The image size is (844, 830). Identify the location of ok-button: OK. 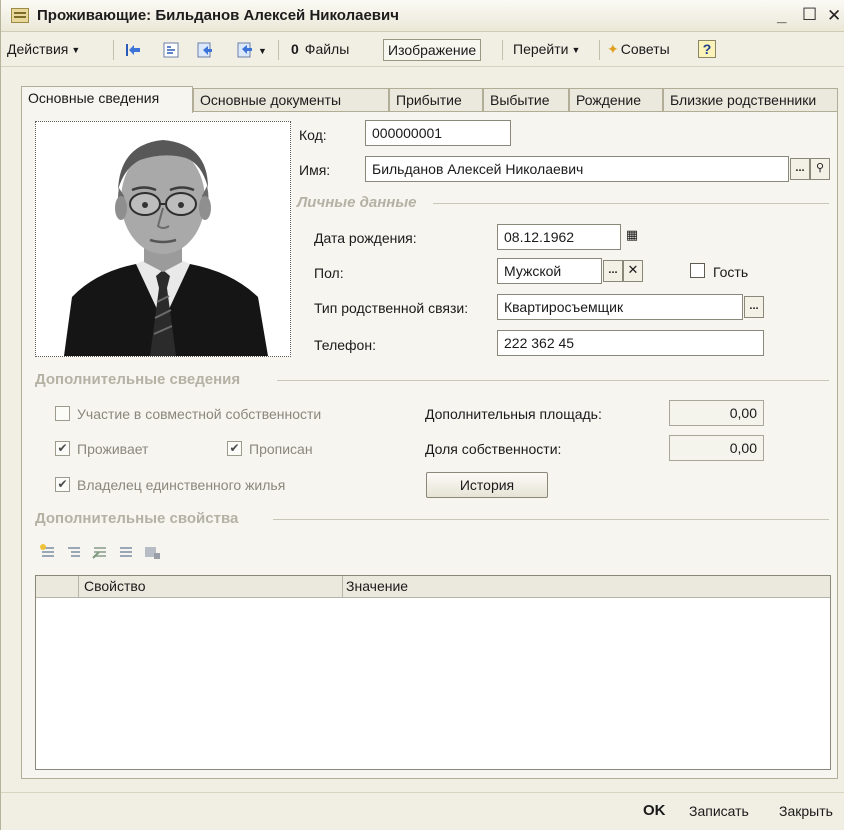
(654, 810).